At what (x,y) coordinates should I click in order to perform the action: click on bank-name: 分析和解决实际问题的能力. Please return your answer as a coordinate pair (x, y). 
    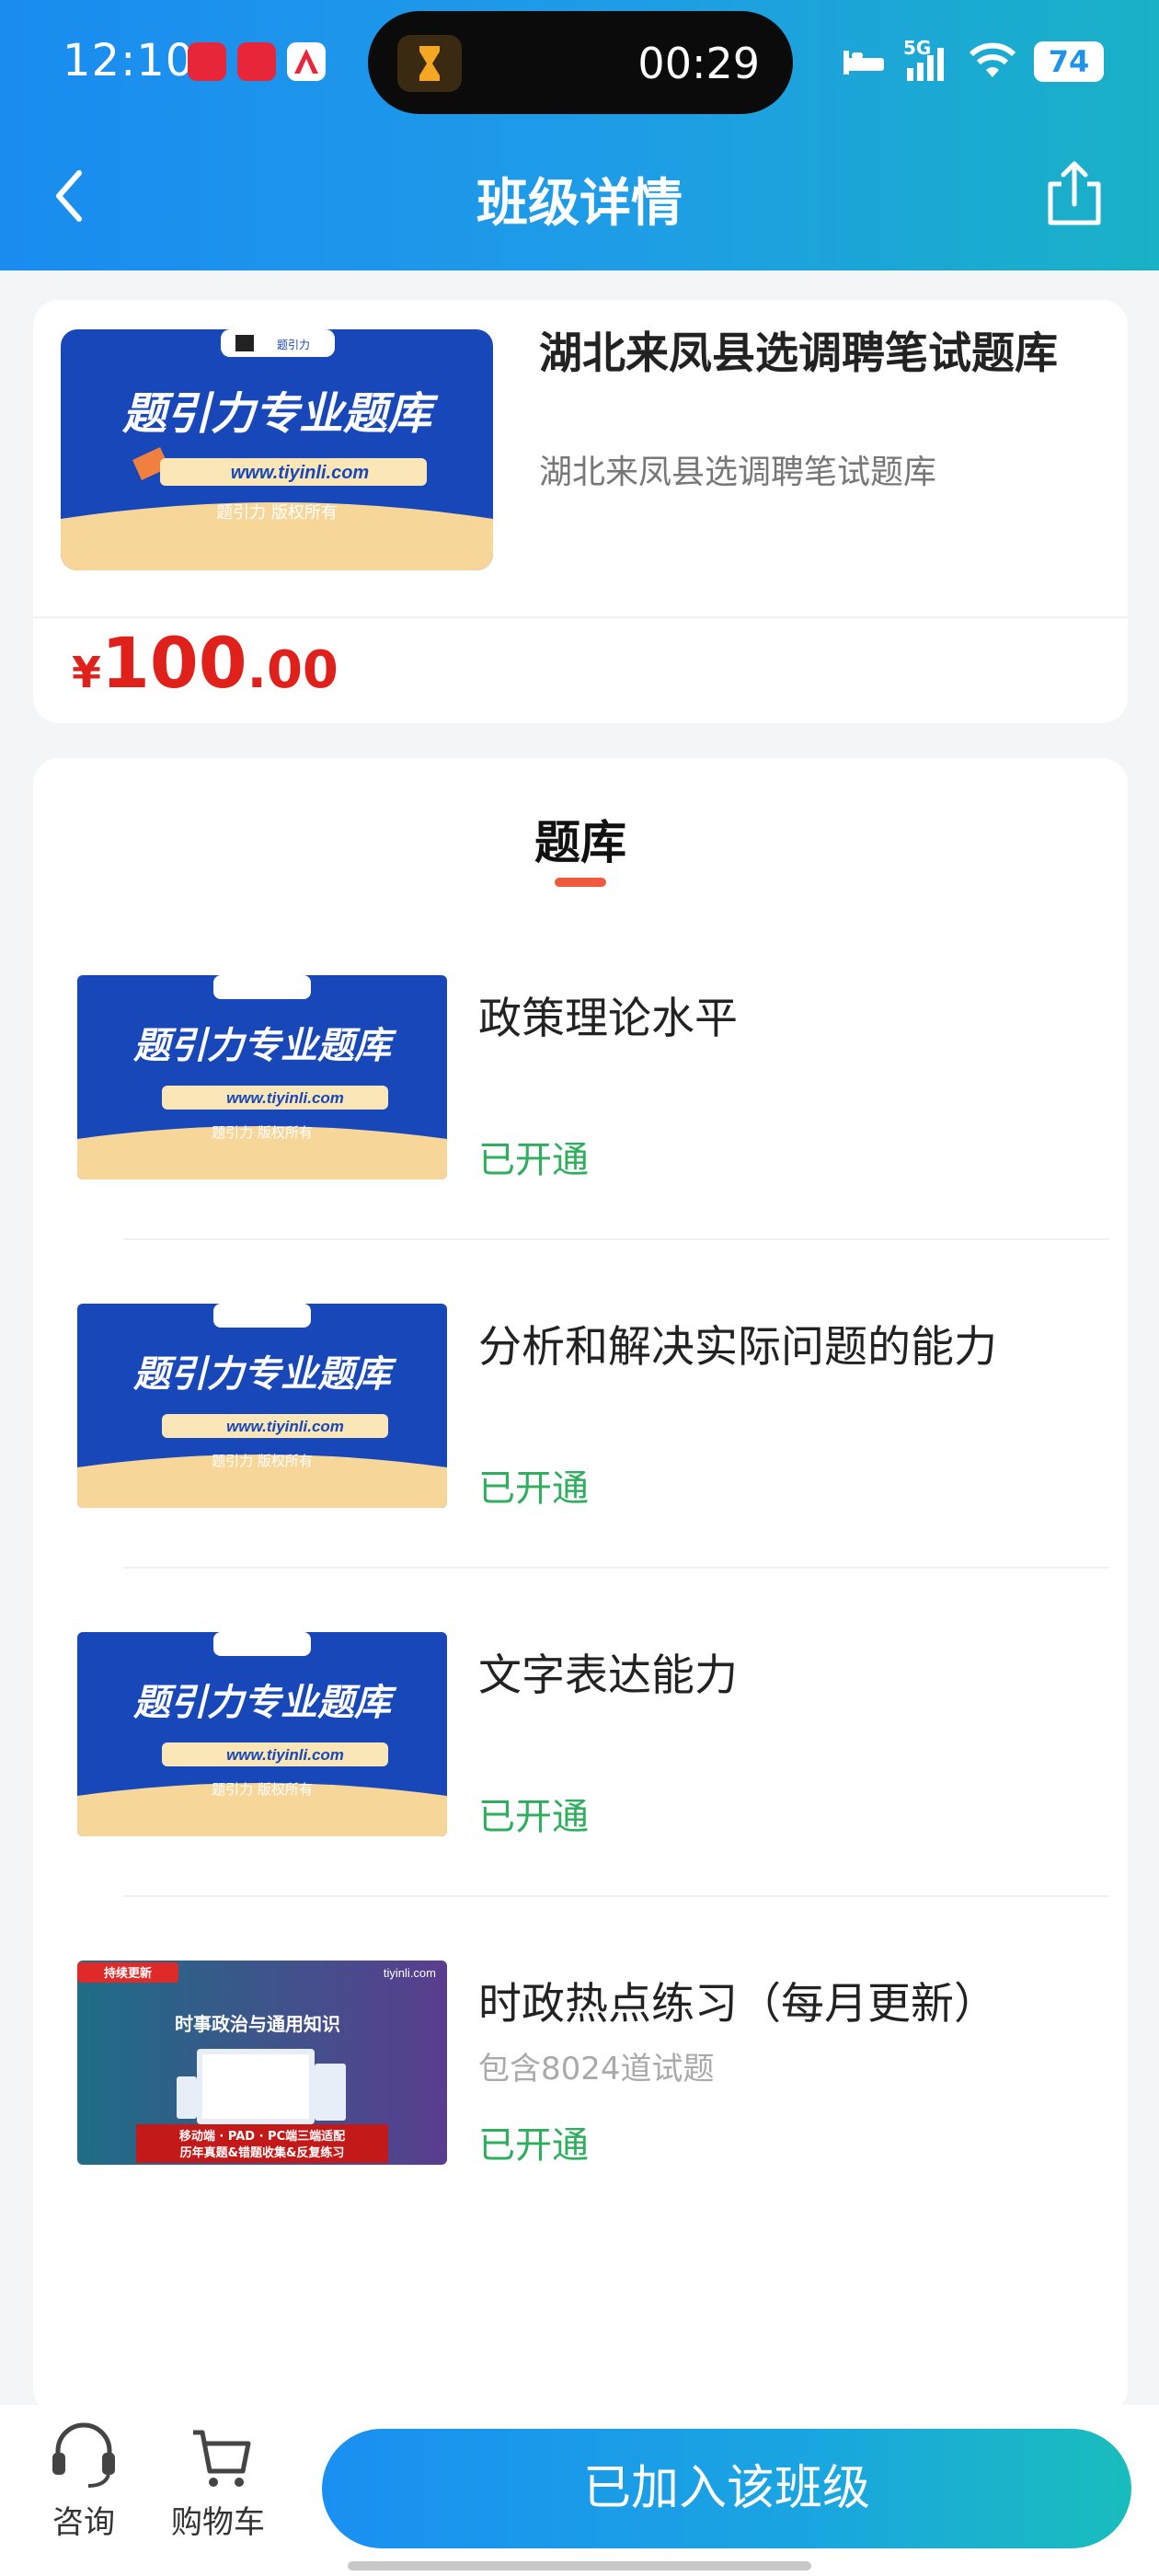
    Looking at the image, I should click on (737, 1347).